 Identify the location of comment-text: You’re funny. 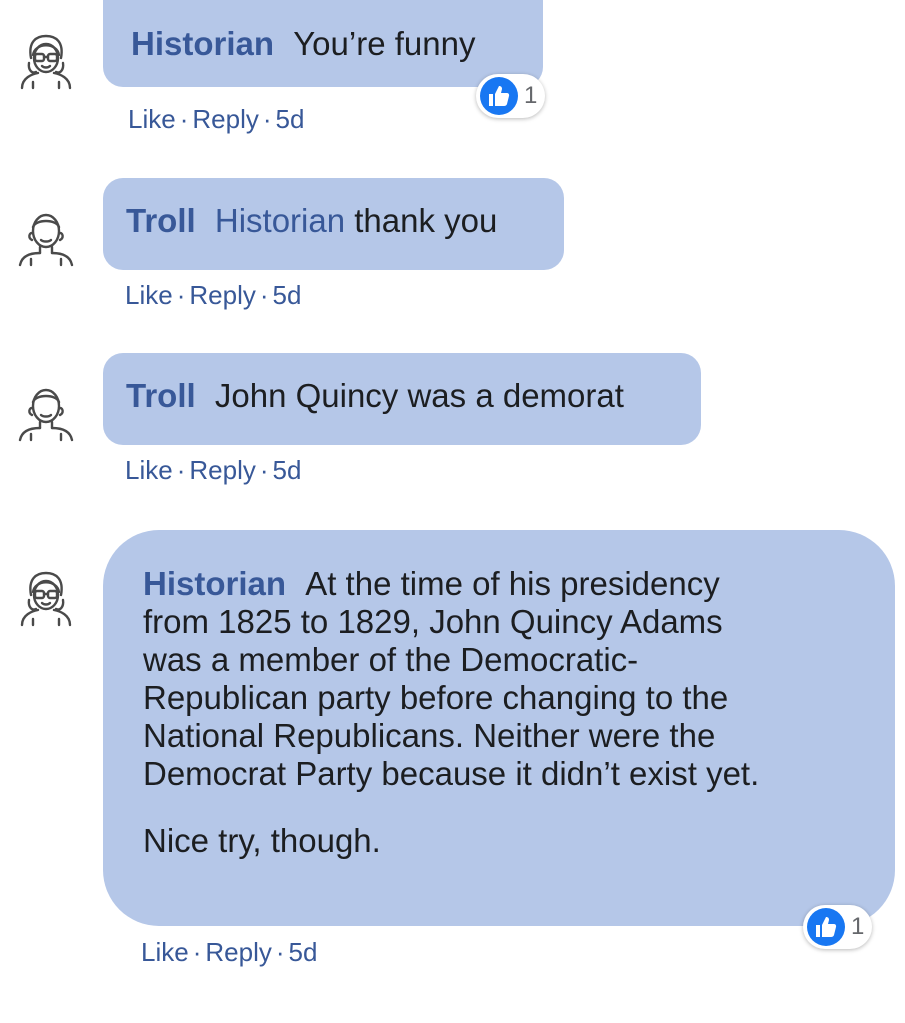
(384, 43).